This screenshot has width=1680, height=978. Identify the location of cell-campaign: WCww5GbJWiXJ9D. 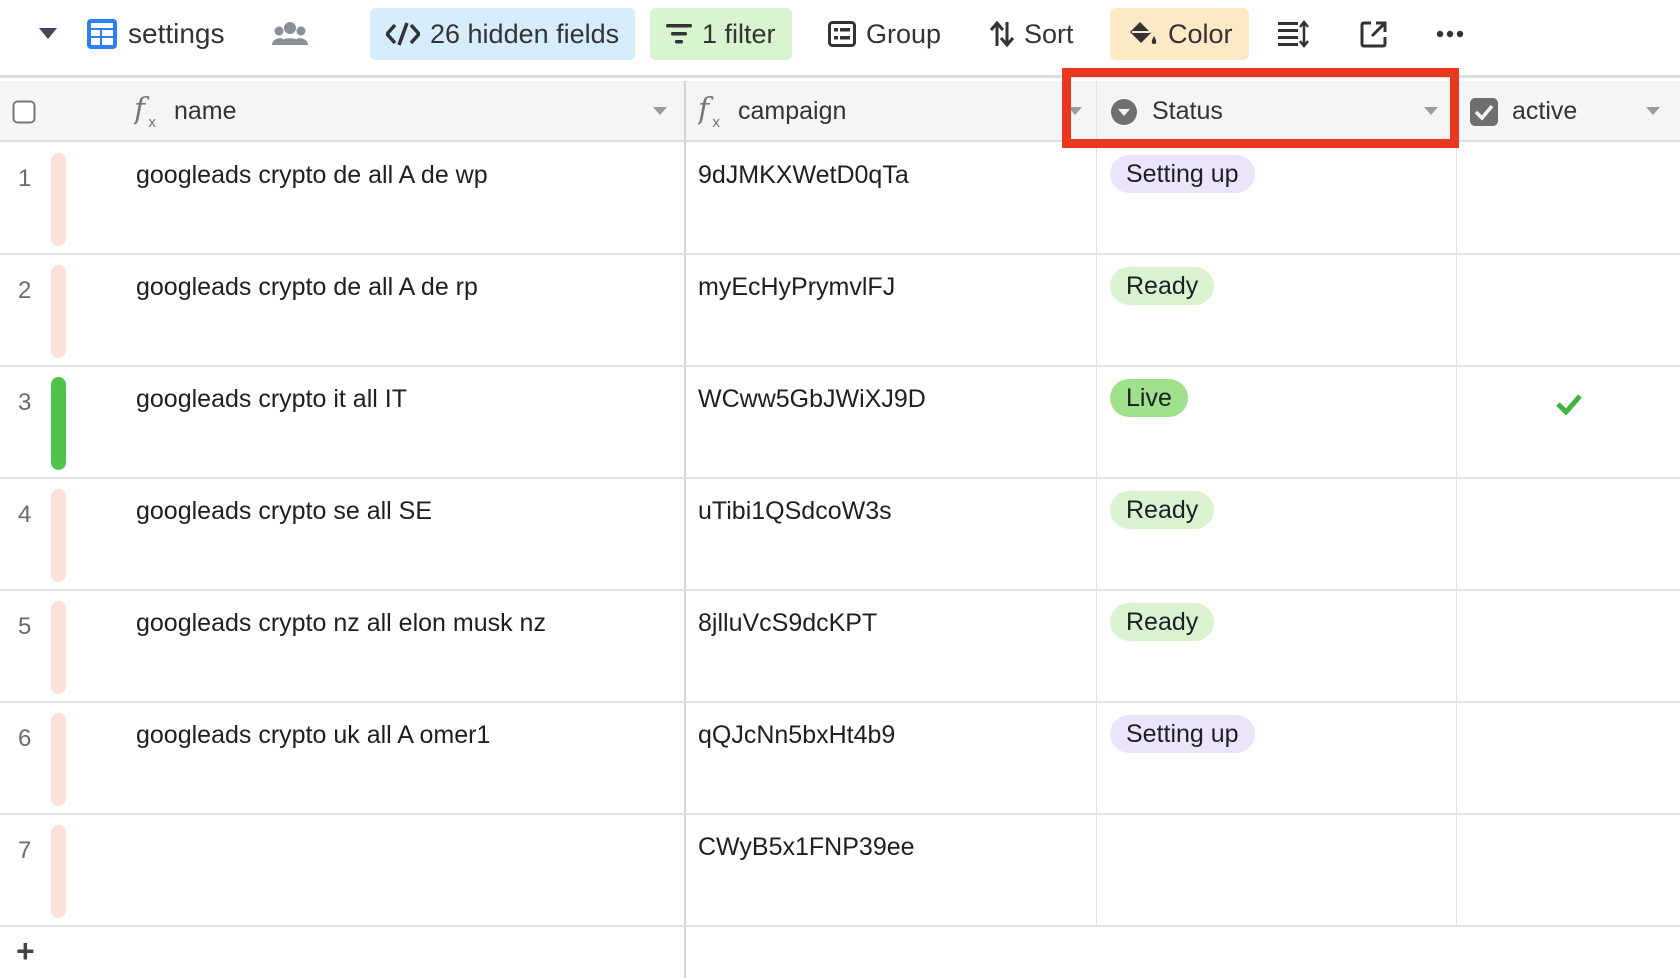
(812, 399).